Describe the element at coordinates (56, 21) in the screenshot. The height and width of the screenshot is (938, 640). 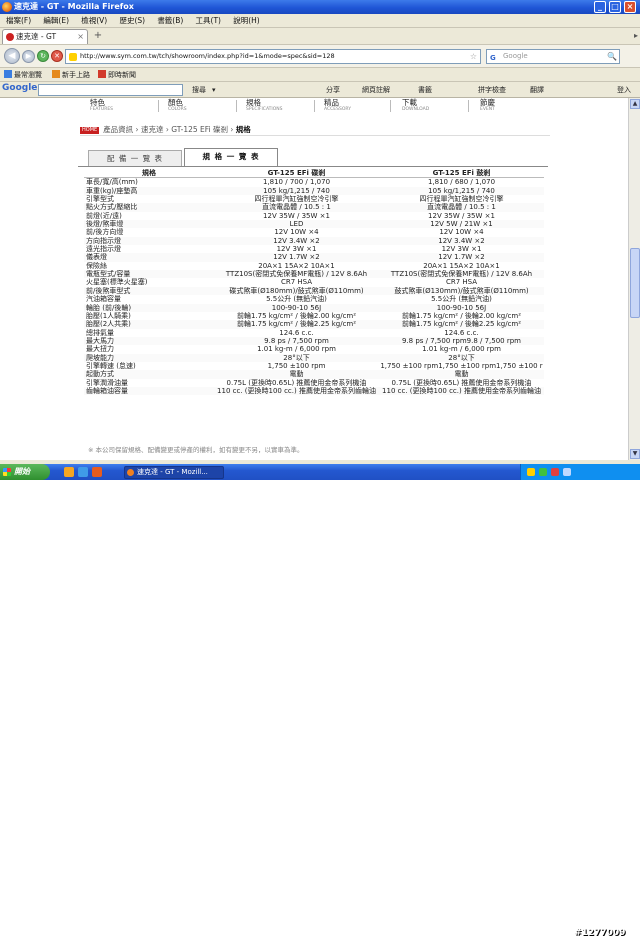
I see `menu-edit: 編輯(E)` at that location.